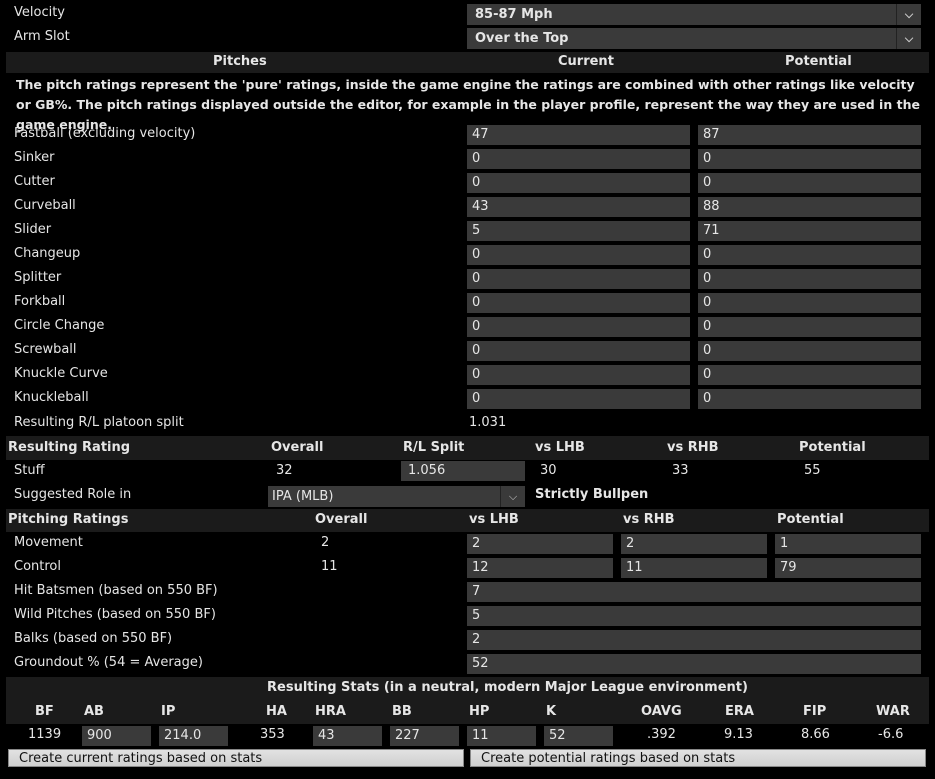  I want to click on control-rhb-input: 11, so click(694, 568).